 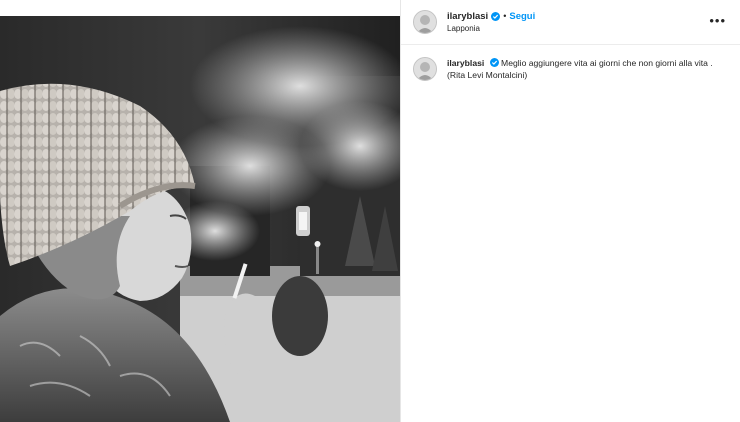 I want to click on caption-username-link: ilaryblasi, so click(x=465, y=63).